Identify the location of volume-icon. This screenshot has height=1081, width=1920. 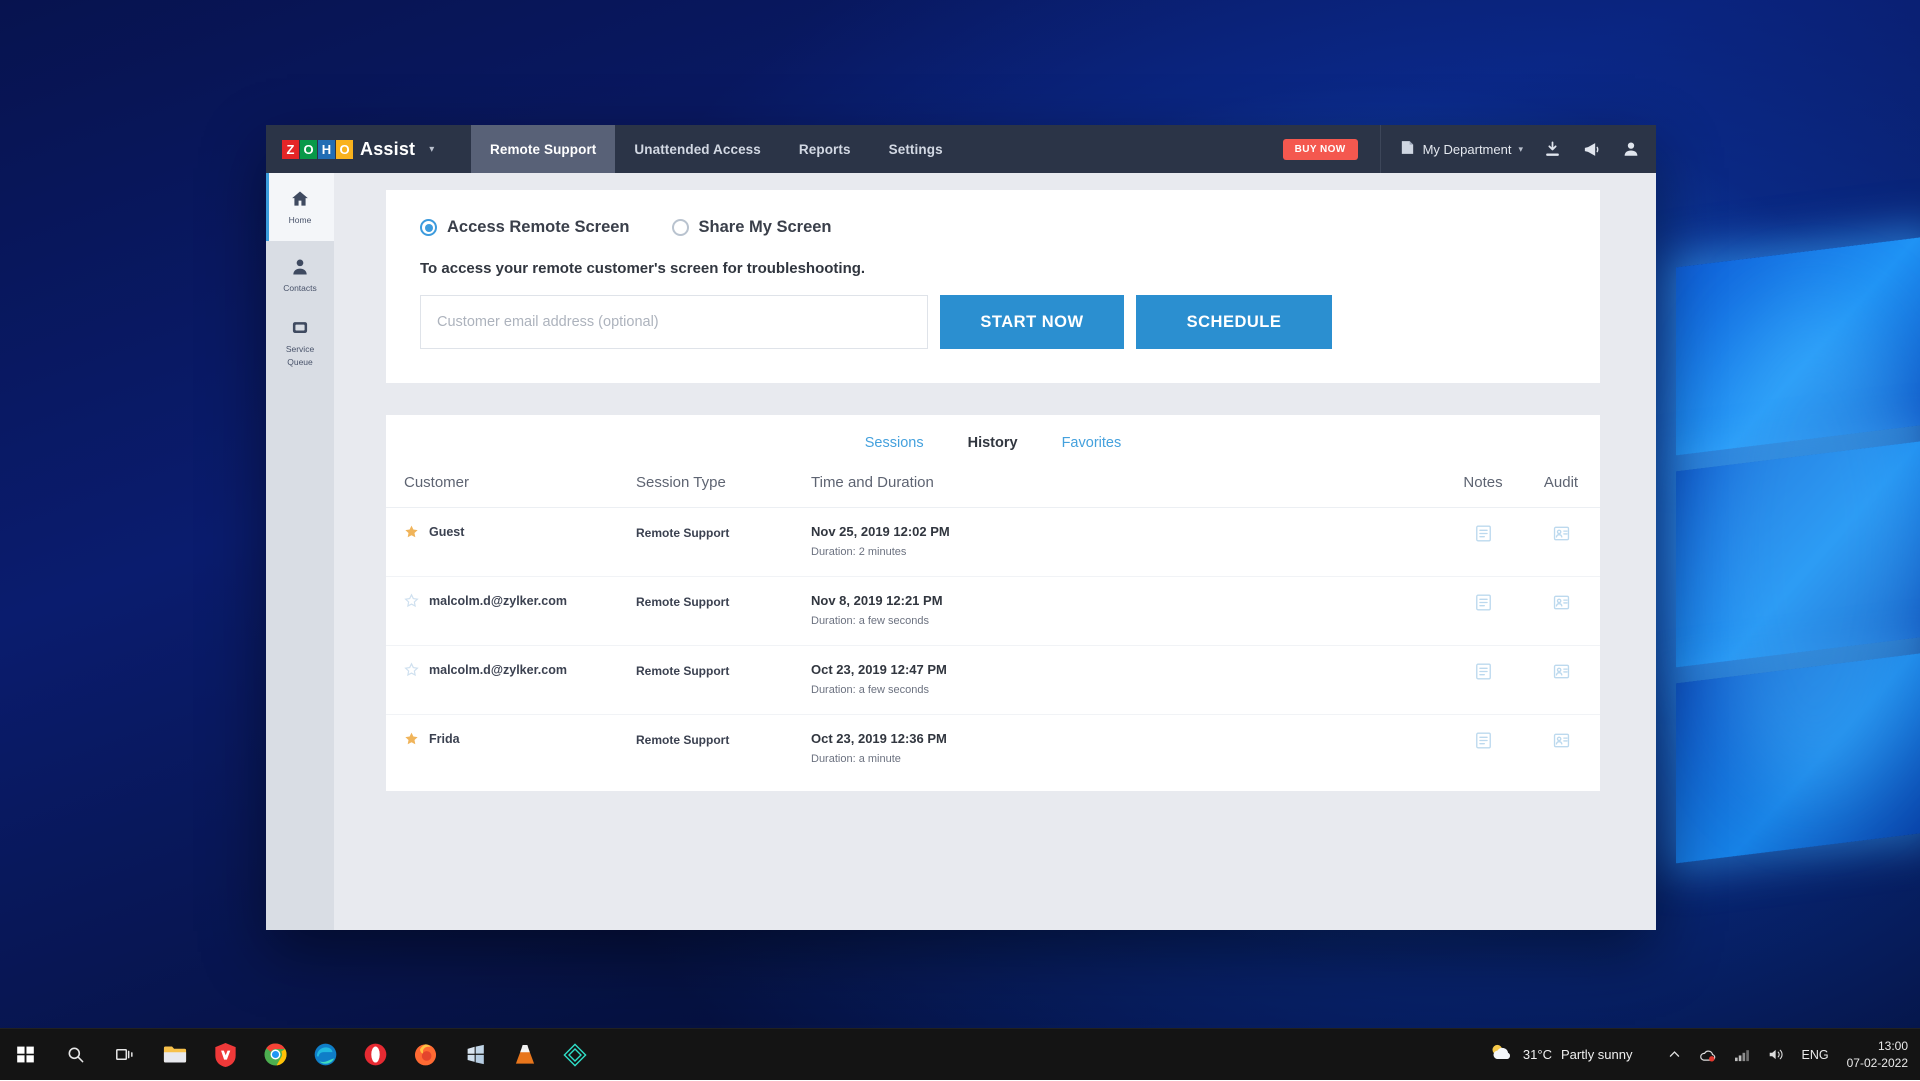
(1776, 1054).